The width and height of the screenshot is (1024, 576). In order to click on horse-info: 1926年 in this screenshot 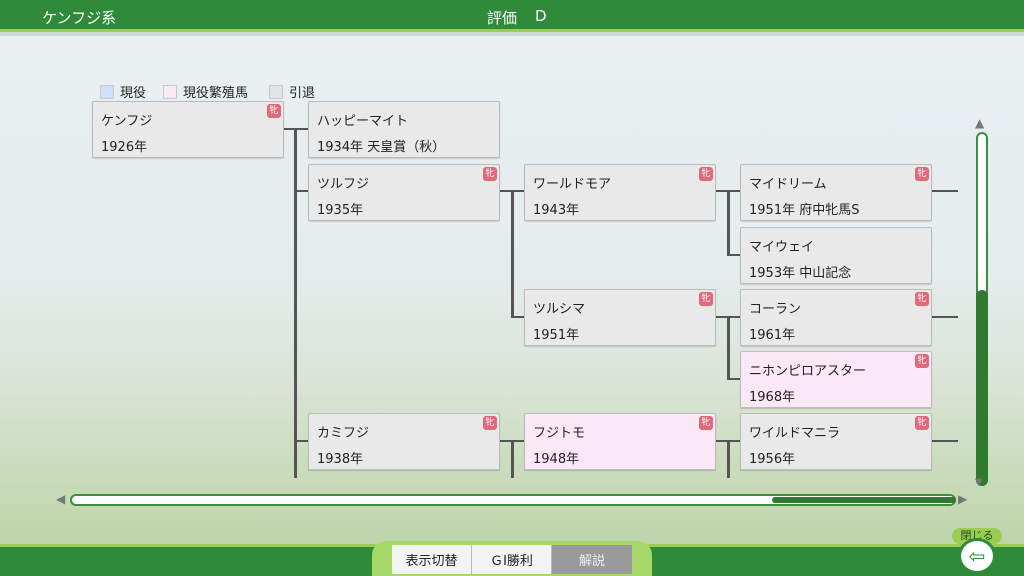, I will do `click(124, 147)`.